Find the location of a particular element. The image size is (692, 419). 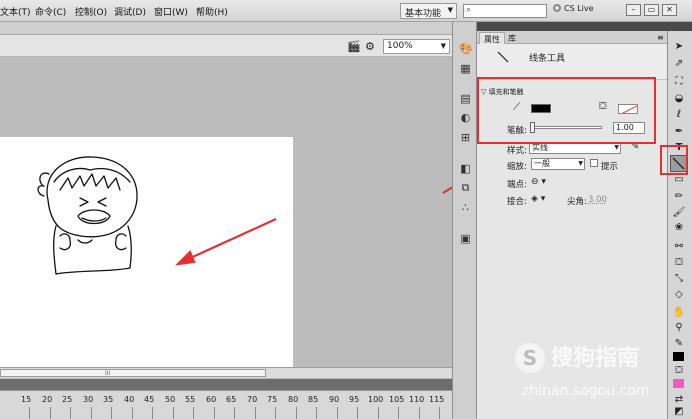

hint-checkbox is located at coordinates (594, 163).